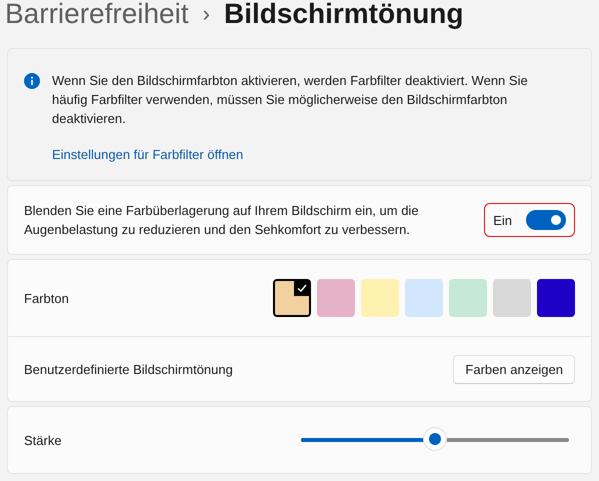  What do you see at coordinates (128, 369) in the screenshot?
I see `custom-tint-label: Benutzerdefinierte Bildschirmtönung` at bounding box center [128, 369].